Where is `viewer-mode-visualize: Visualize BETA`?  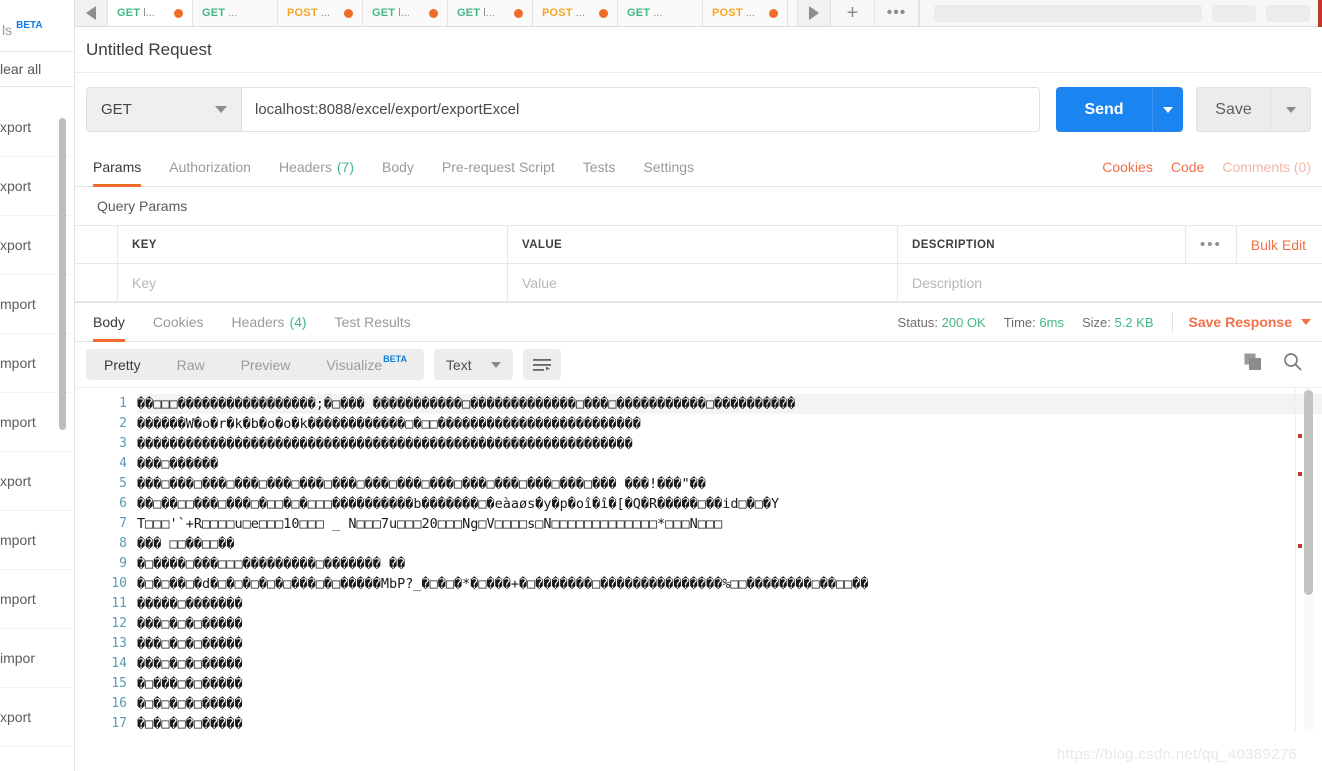 viewer-mode-visualize: Visualize BETA is located at coordinates (366, 364).